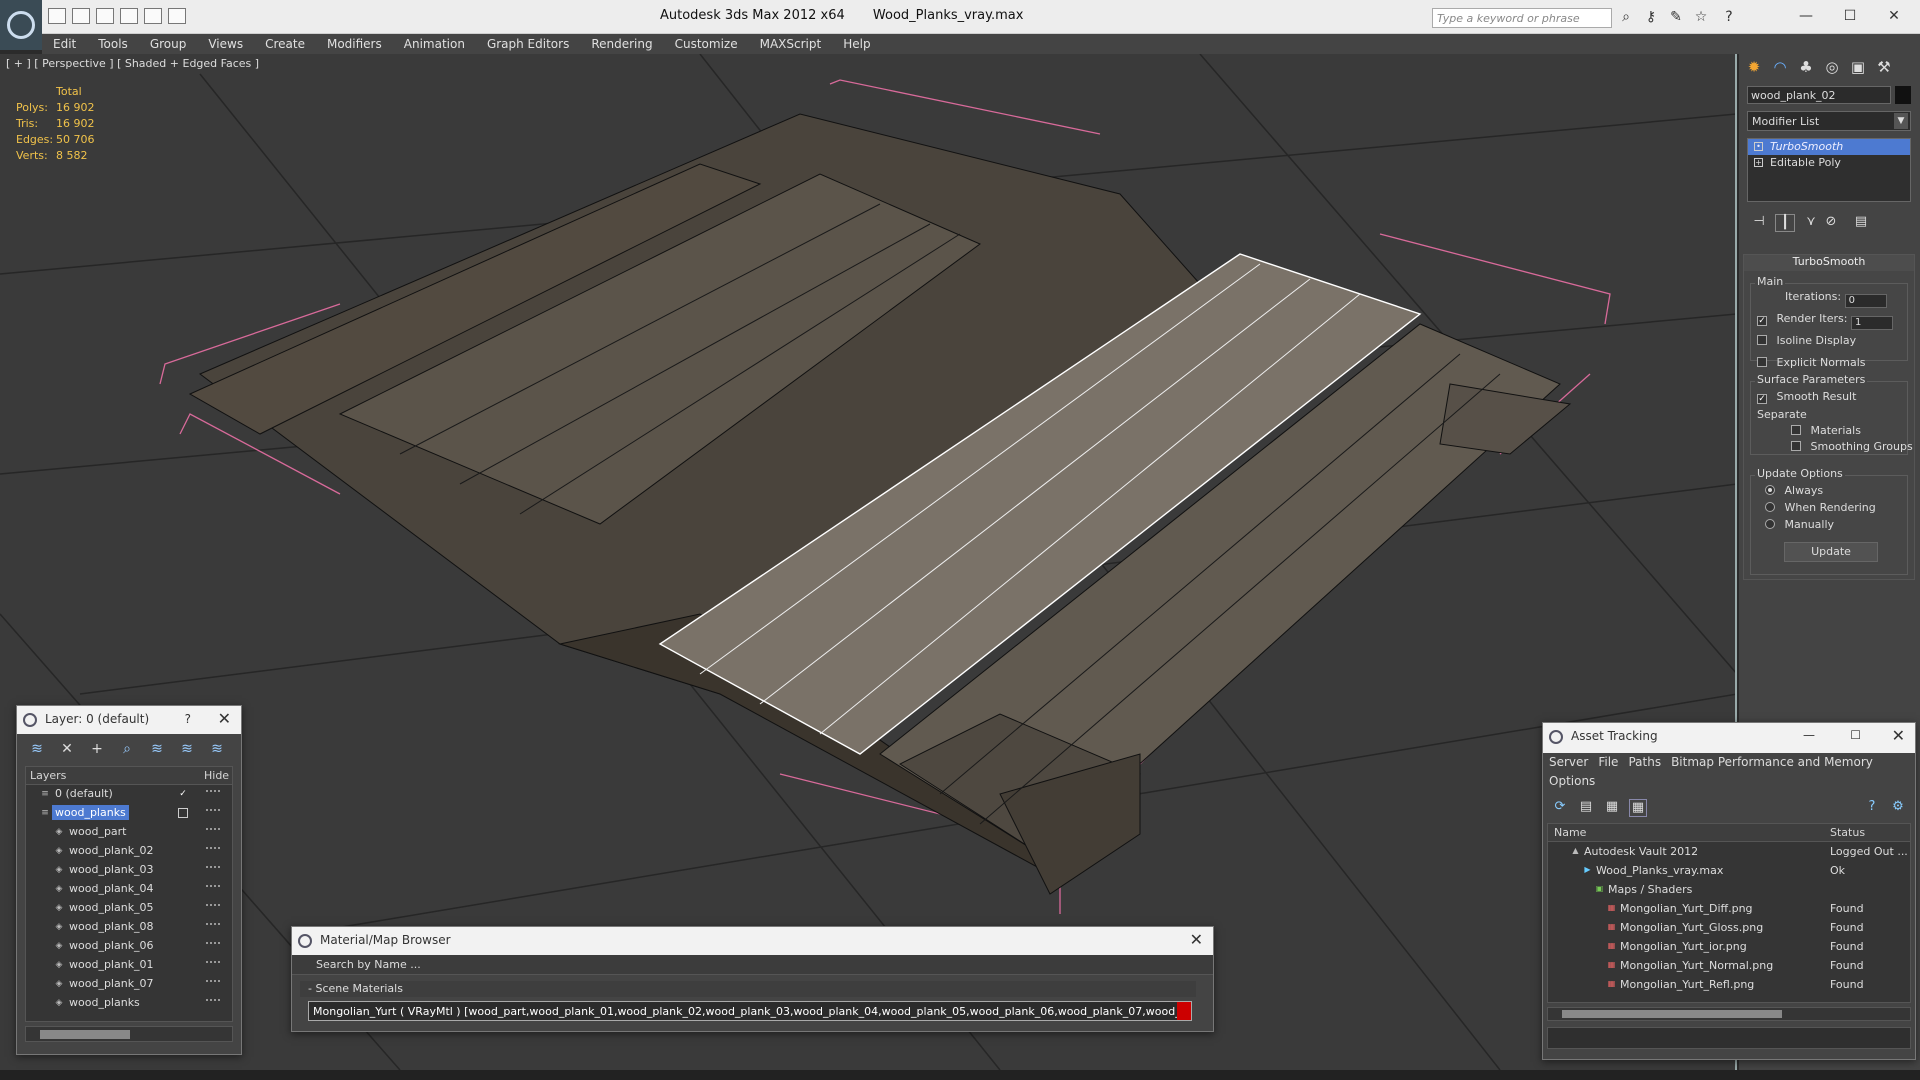 The height and width of the screenshot is (1080, 1920). Describe the element at coordinates (1829, 147) in the screenshot. I see `stack-item-turbosmooth: • TurboSmooth` at that location.